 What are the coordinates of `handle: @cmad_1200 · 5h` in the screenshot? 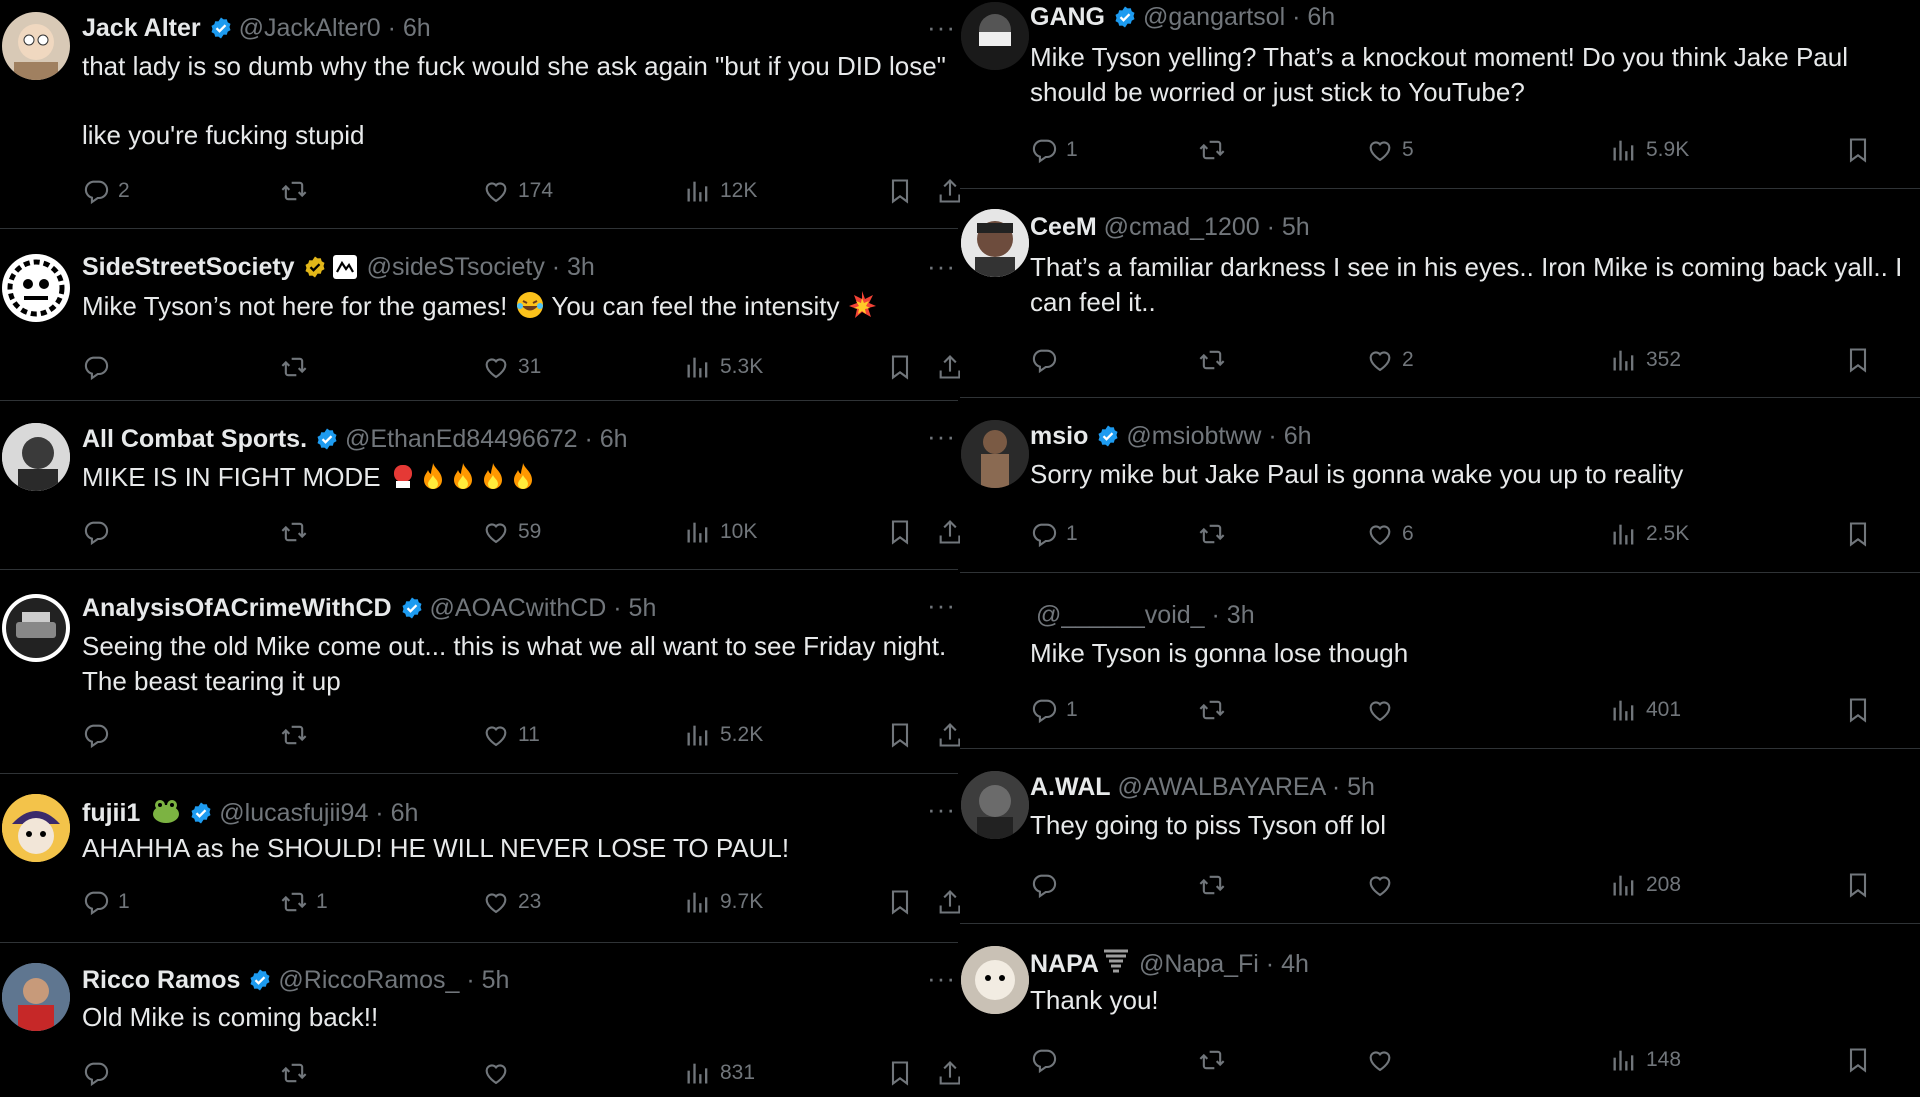 It's located at (1207, 227).